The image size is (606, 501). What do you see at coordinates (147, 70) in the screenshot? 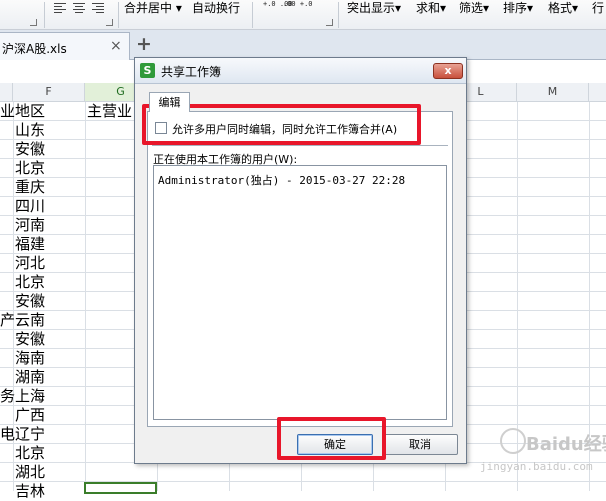
I see `wps-spreadsheet-icon: S` at bounding box center [147, 70].